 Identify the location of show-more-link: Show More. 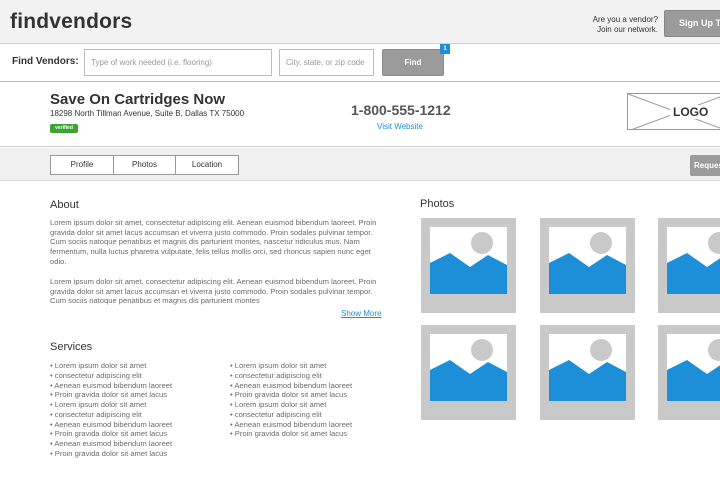
(361, 313).